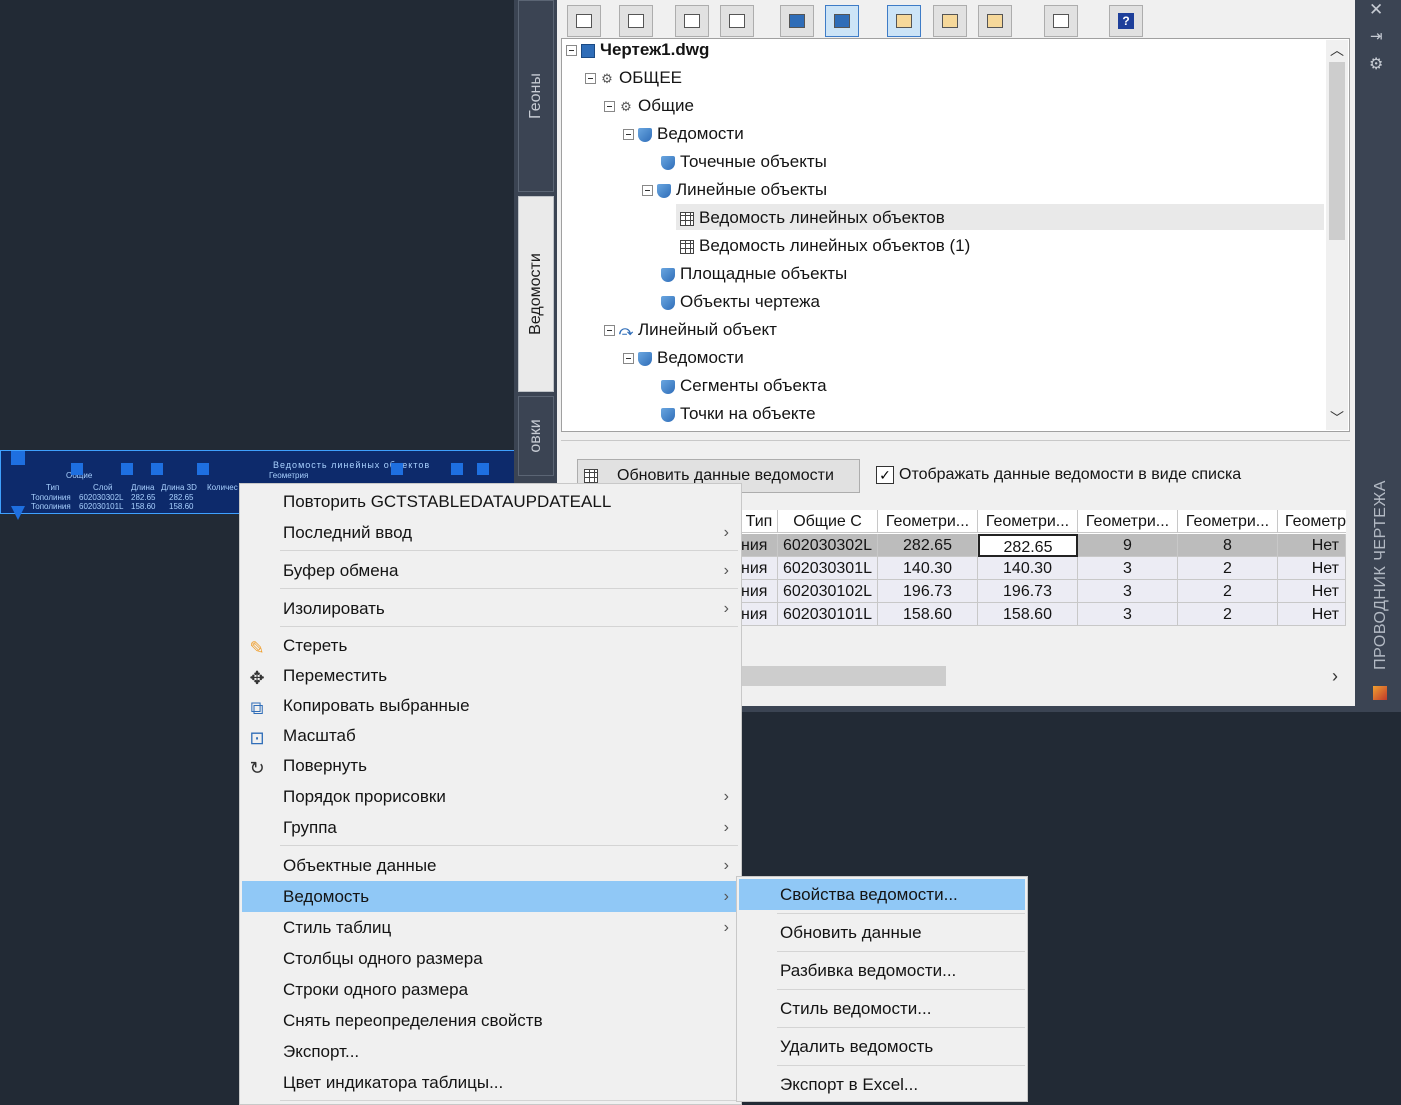 This screenshot has width=1401, height=1105. I want to click on menu-item-group: Группа ›, so click(490, 827).